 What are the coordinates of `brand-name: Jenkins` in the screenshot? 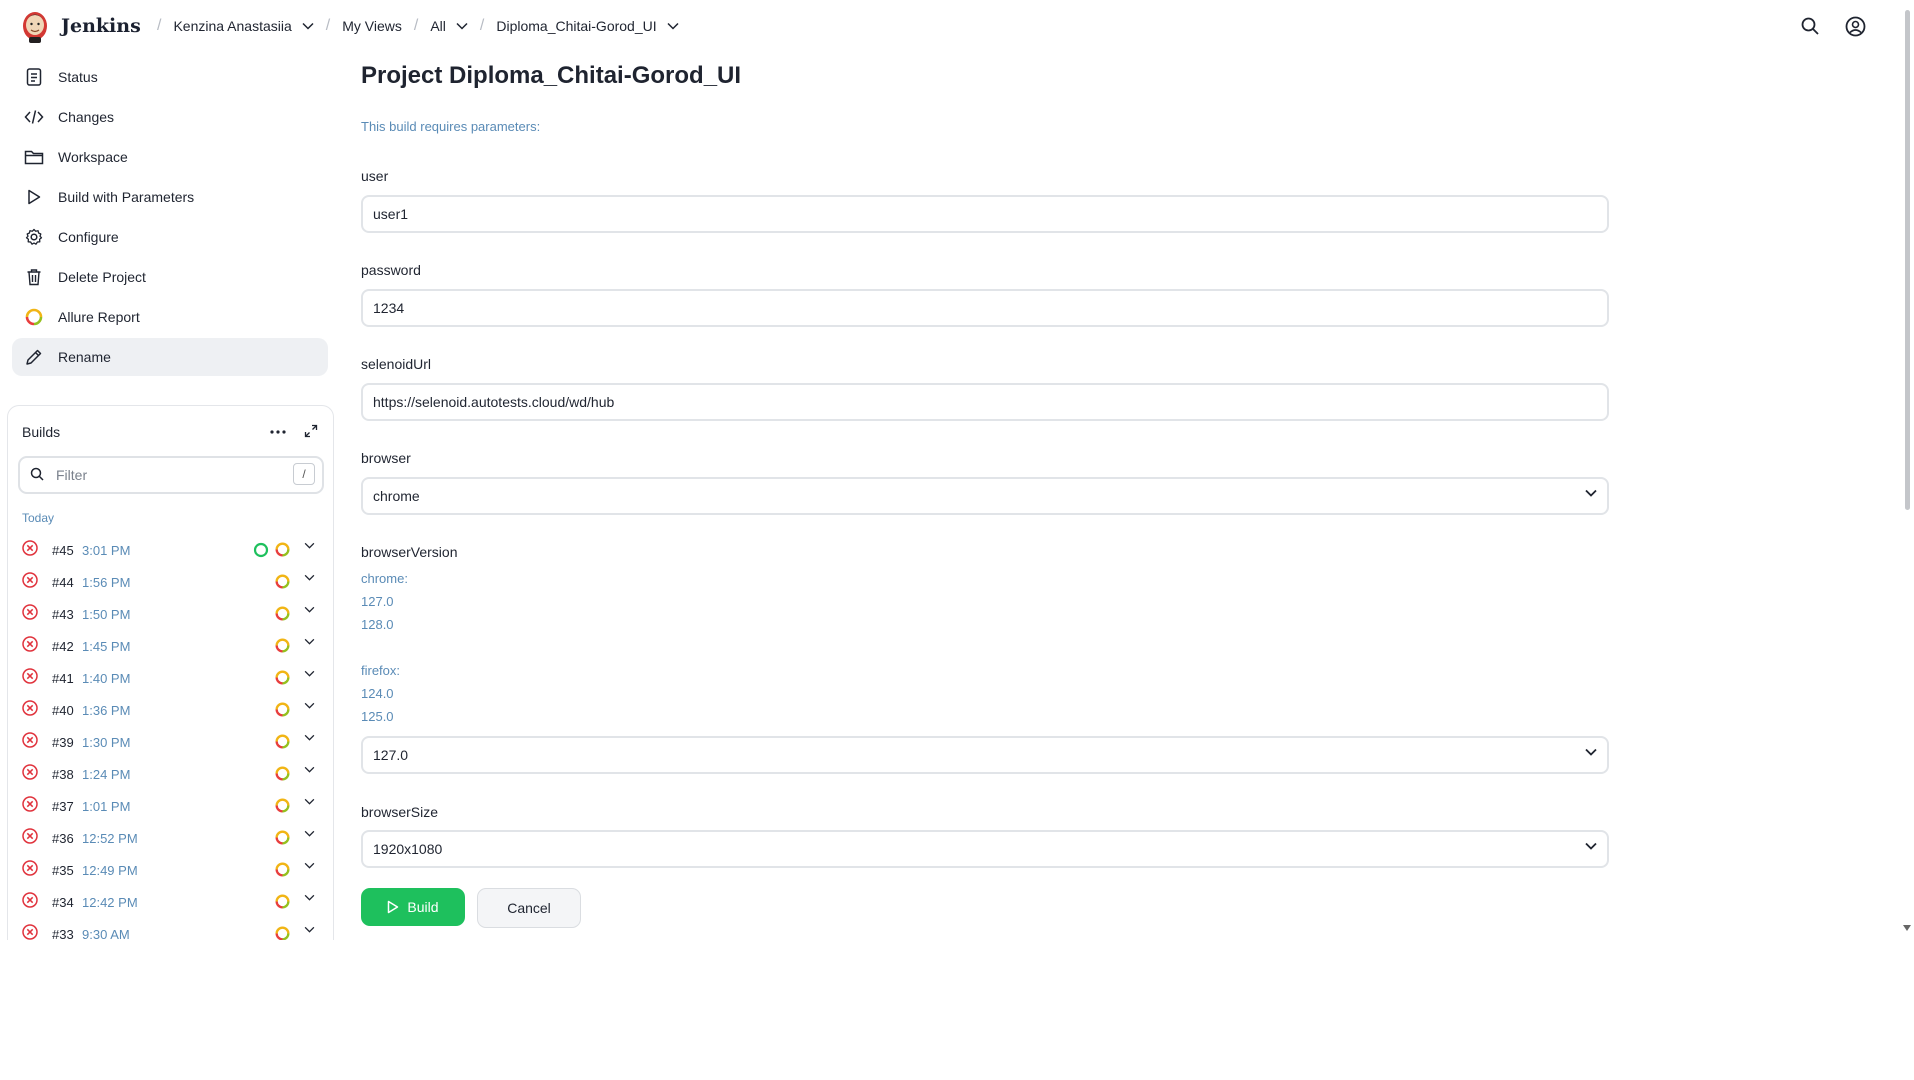 It's located at (101, 26).